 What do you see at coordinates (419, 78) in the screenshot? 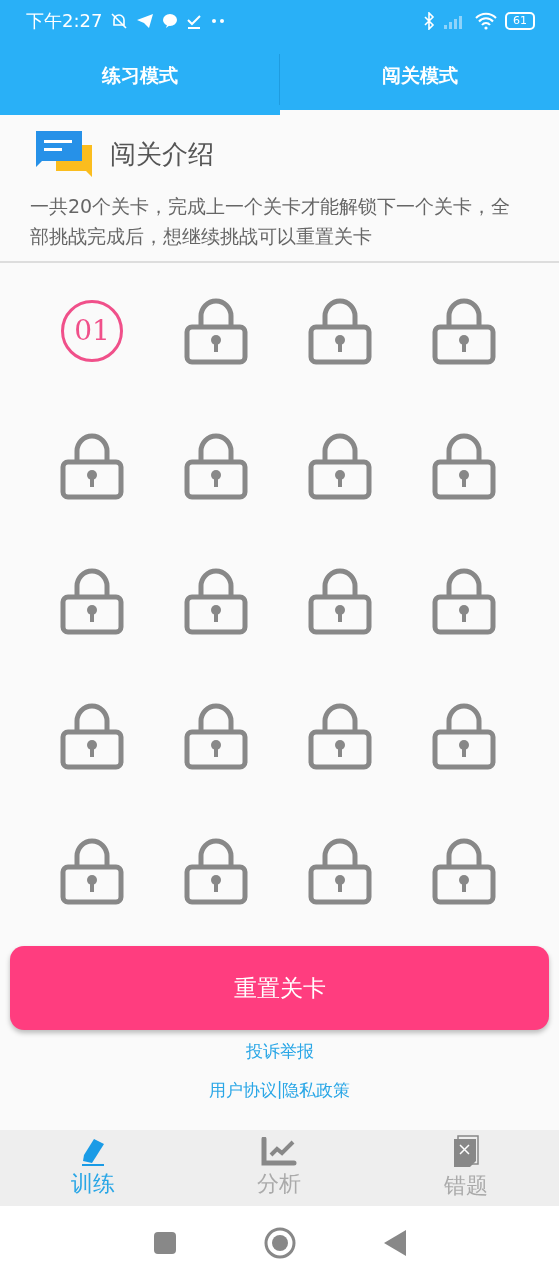
I see `mode-tab: 闯关模式` at bounding box center [419, 78].